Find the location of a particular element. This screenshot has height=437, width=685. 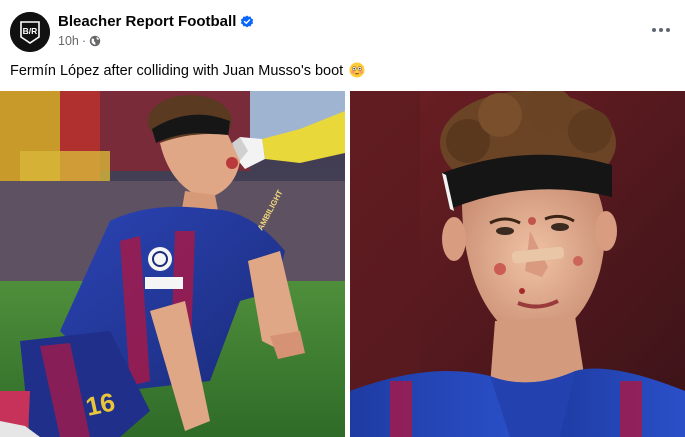

globe-icon is located at coordinates (95, 41).